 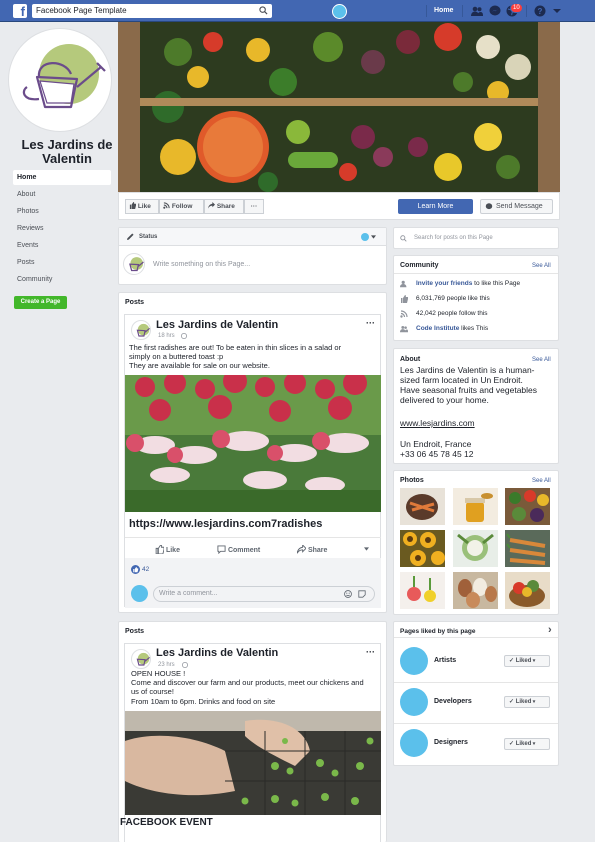 I want to click on notification-badge: 10, so click(x=516, y=8).